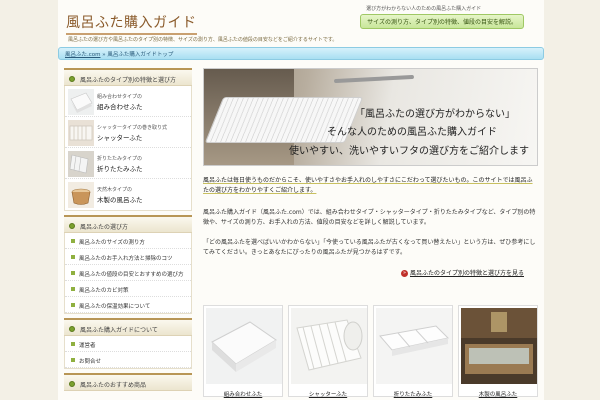  Describe the element at coordinates (131, 23) in the screenshot. I see `site-logo: 風呂ふた購入ガイド` at that location.